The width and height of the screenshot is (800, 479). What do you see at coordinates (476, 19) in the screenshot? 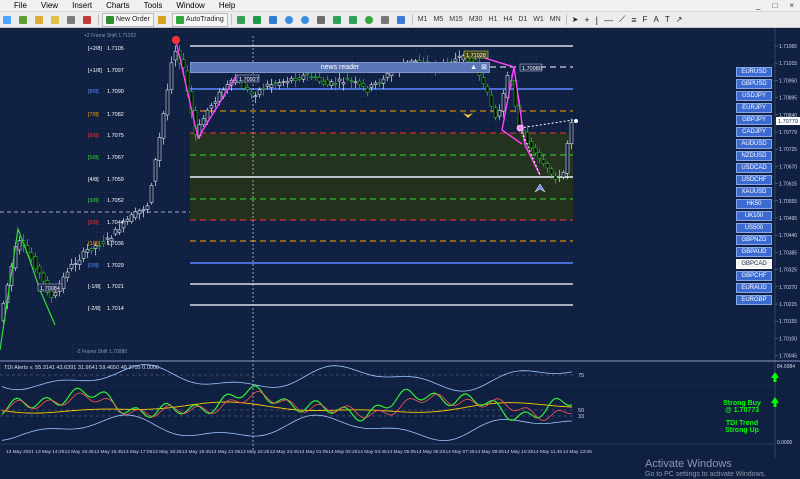
I see `timeframe-m30: M30` at bounding box center [476, 19].